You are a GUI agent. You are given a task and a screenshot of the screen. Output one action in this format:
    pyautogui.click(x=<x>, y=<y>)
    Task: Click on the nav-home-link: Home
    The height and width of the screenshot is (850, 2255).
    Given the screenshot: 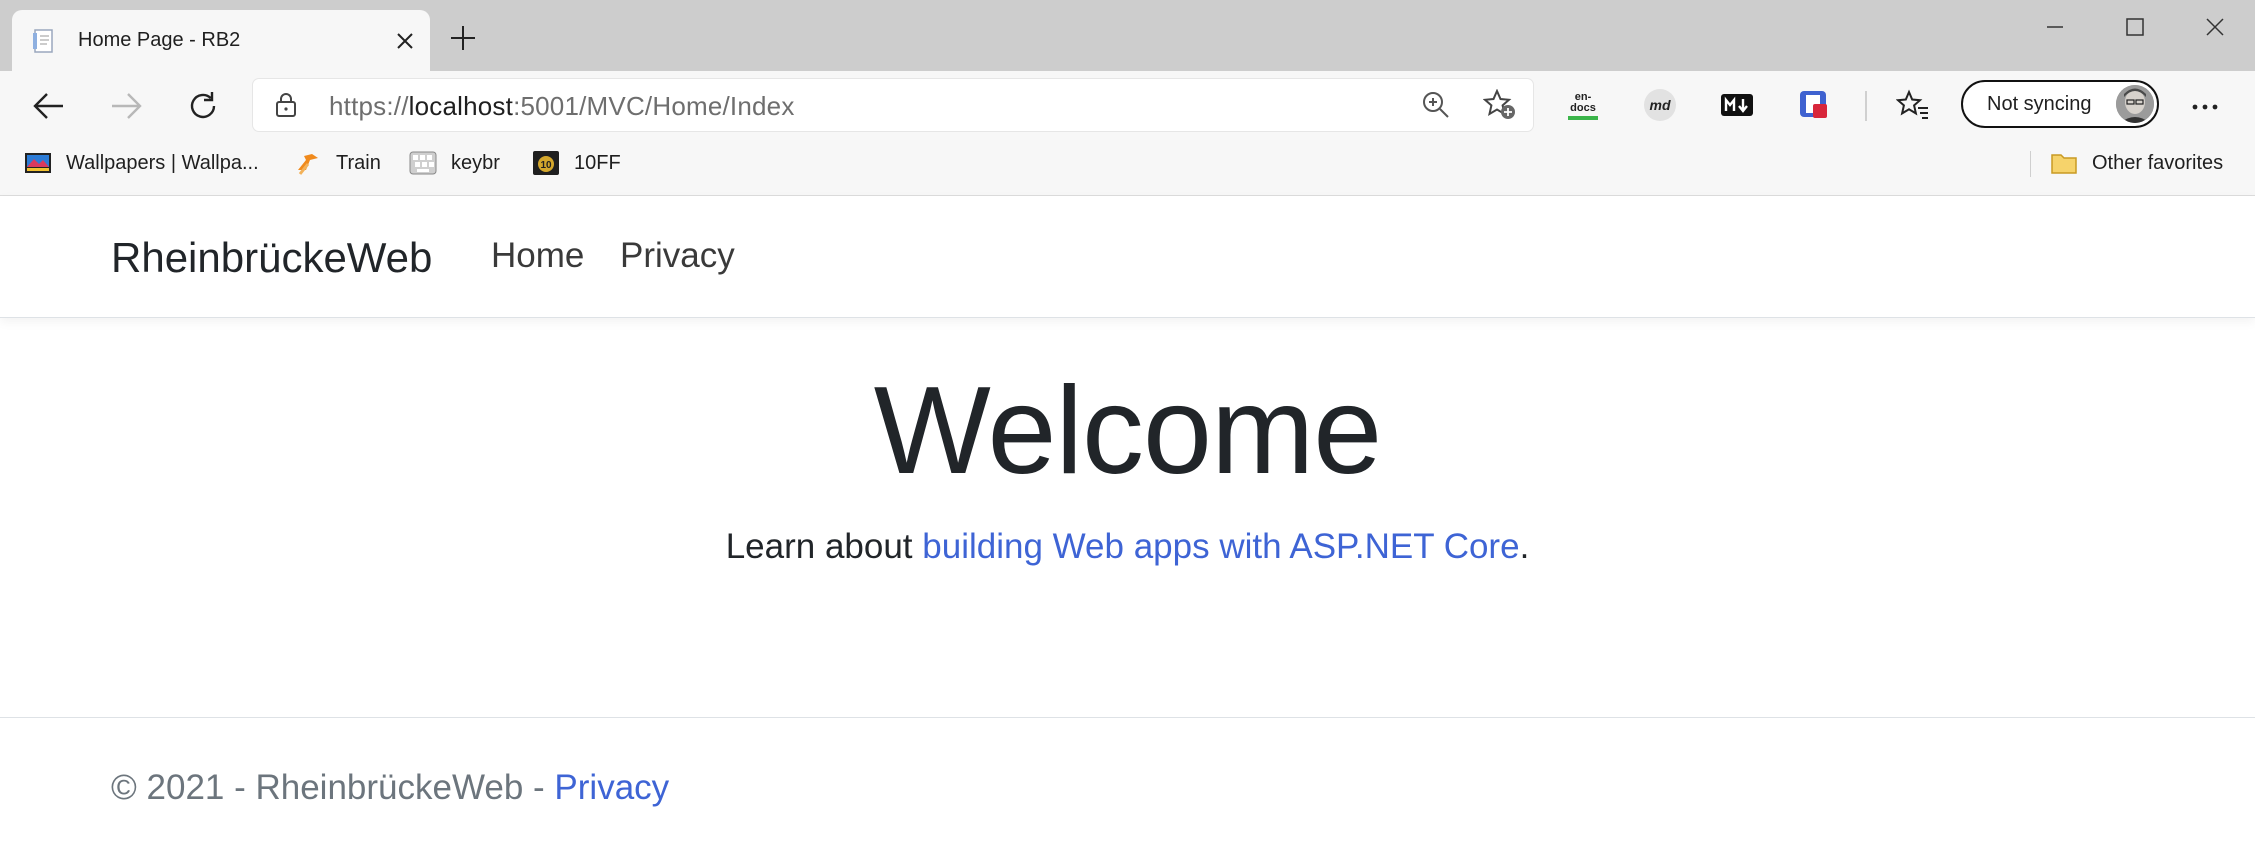 What is the action you would take?
    pyautogui.click(x=537, y=256)
    